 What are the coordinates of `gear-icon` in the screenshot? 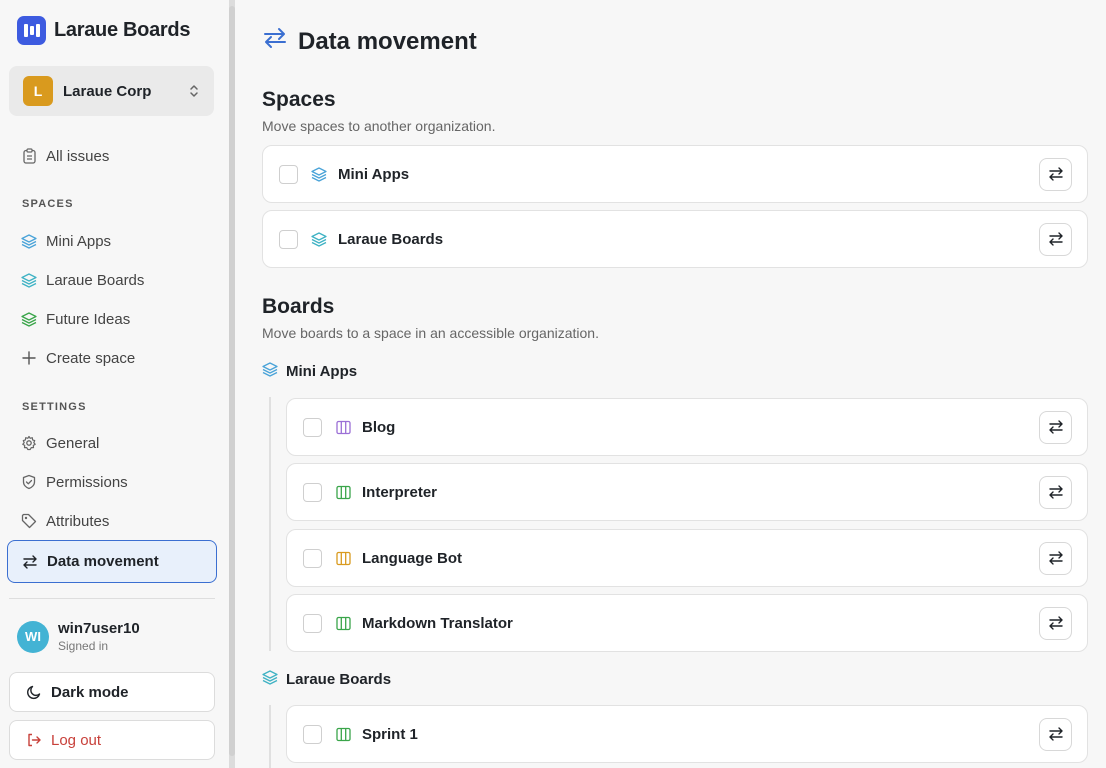 It's located at (29, 443).